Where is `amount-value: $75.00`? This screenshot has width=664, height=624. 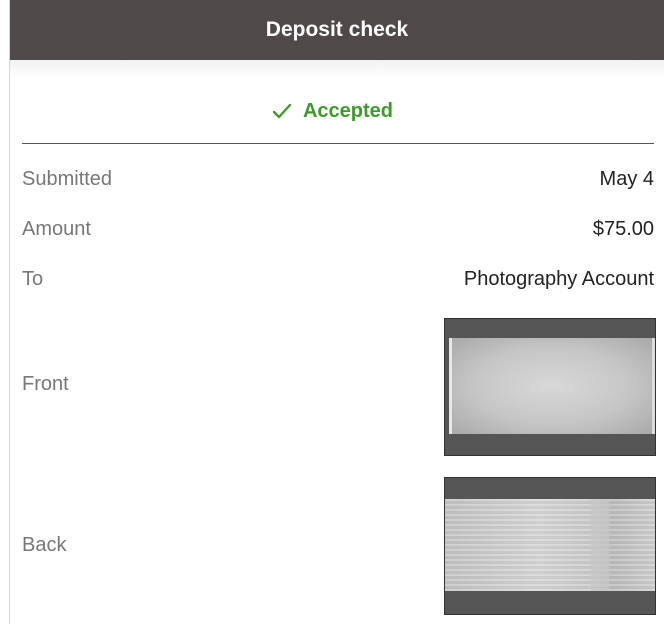 amount-value: $75.00 is located at coordinates (623, 229).